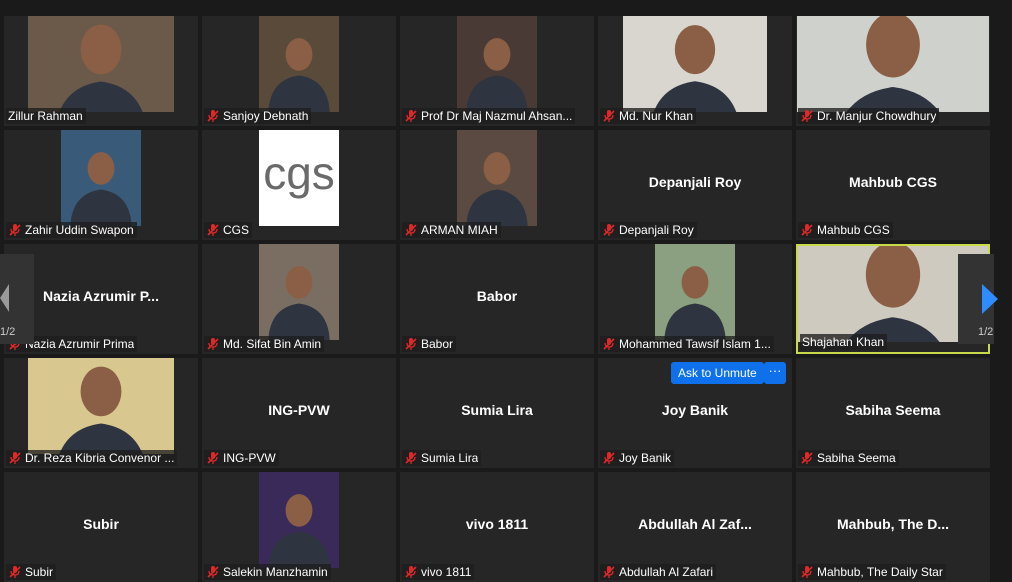  What do you see at coordinates (645, 458) in the screenshot?
I see `participant-name: Joy Banik` at bounding box center [645, 458].